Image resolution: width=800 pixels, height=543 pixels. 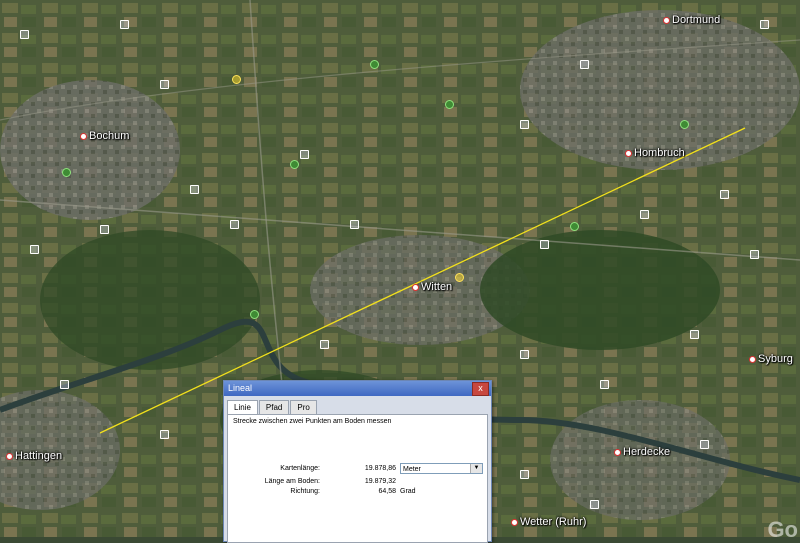 What do you see at coordinates (476, 468) in the screenshot?
I see `chevron-down-icon: ▼` at bounding box center [476, 468].